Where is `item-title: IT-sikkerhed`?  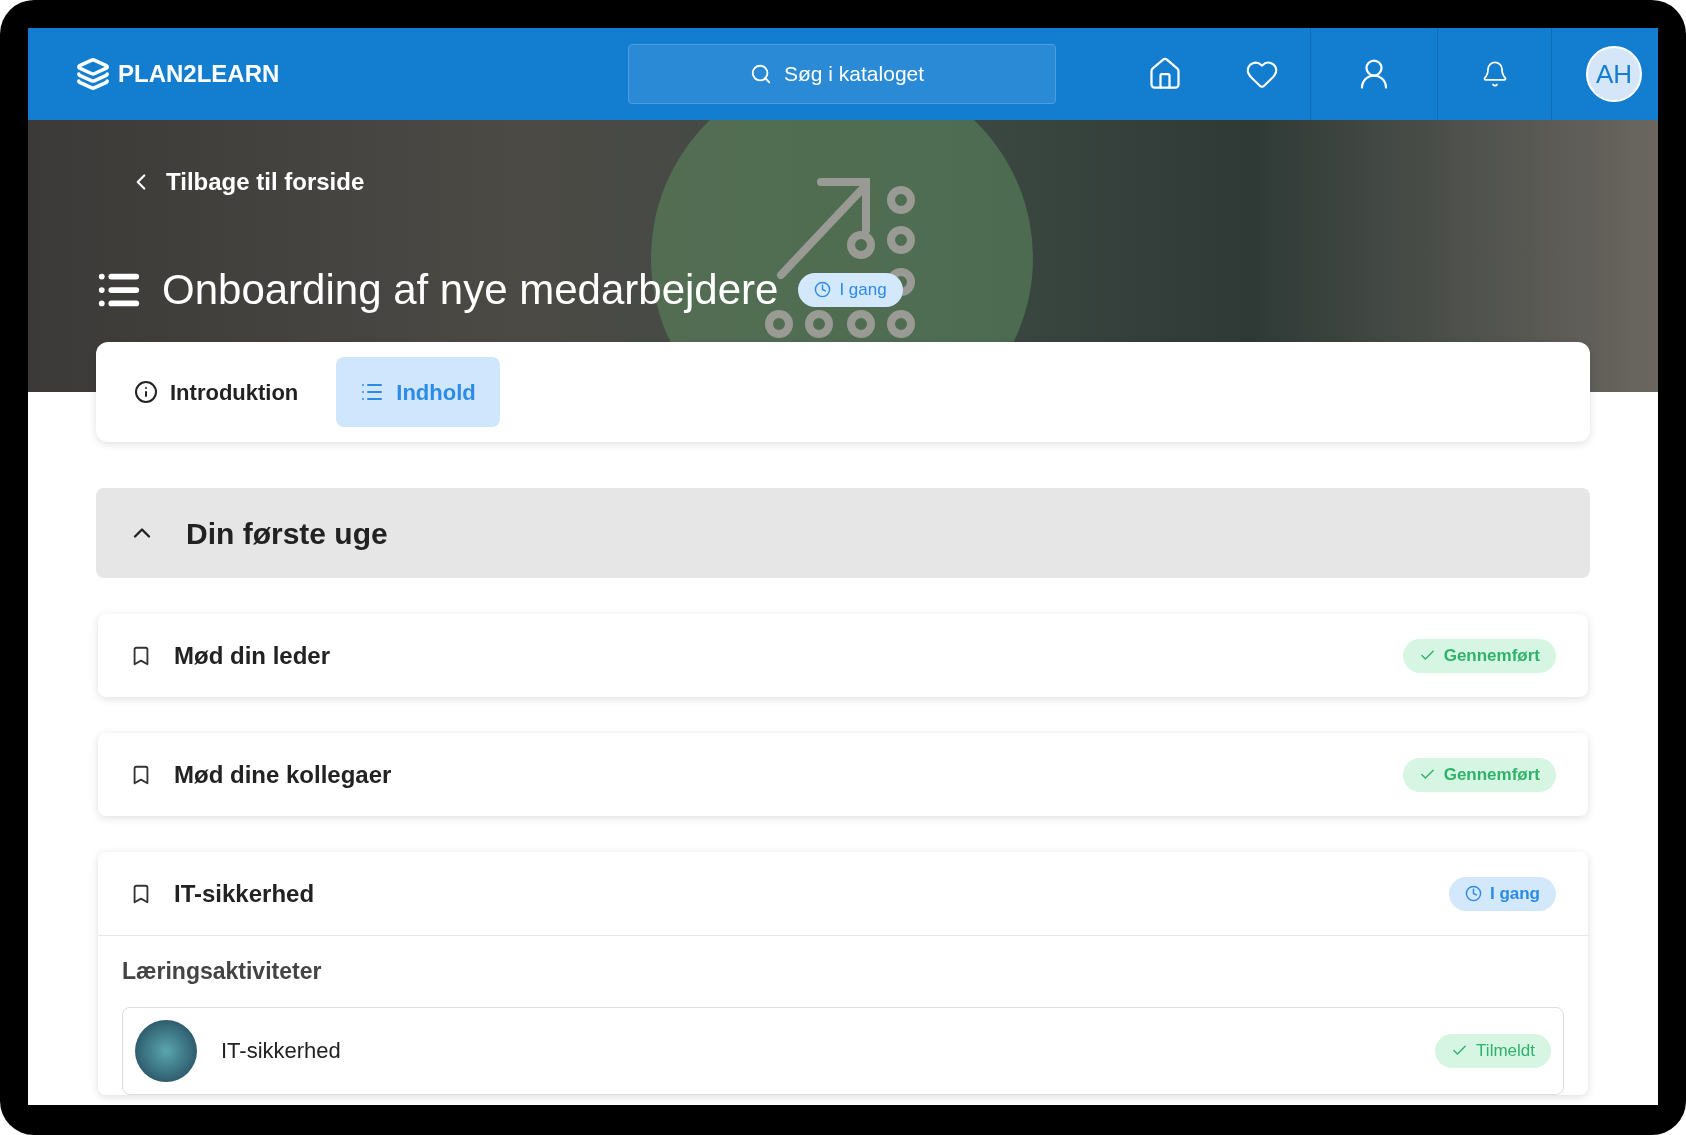 item-title: IT-sikkerhed is located at coordinates (800, 893).